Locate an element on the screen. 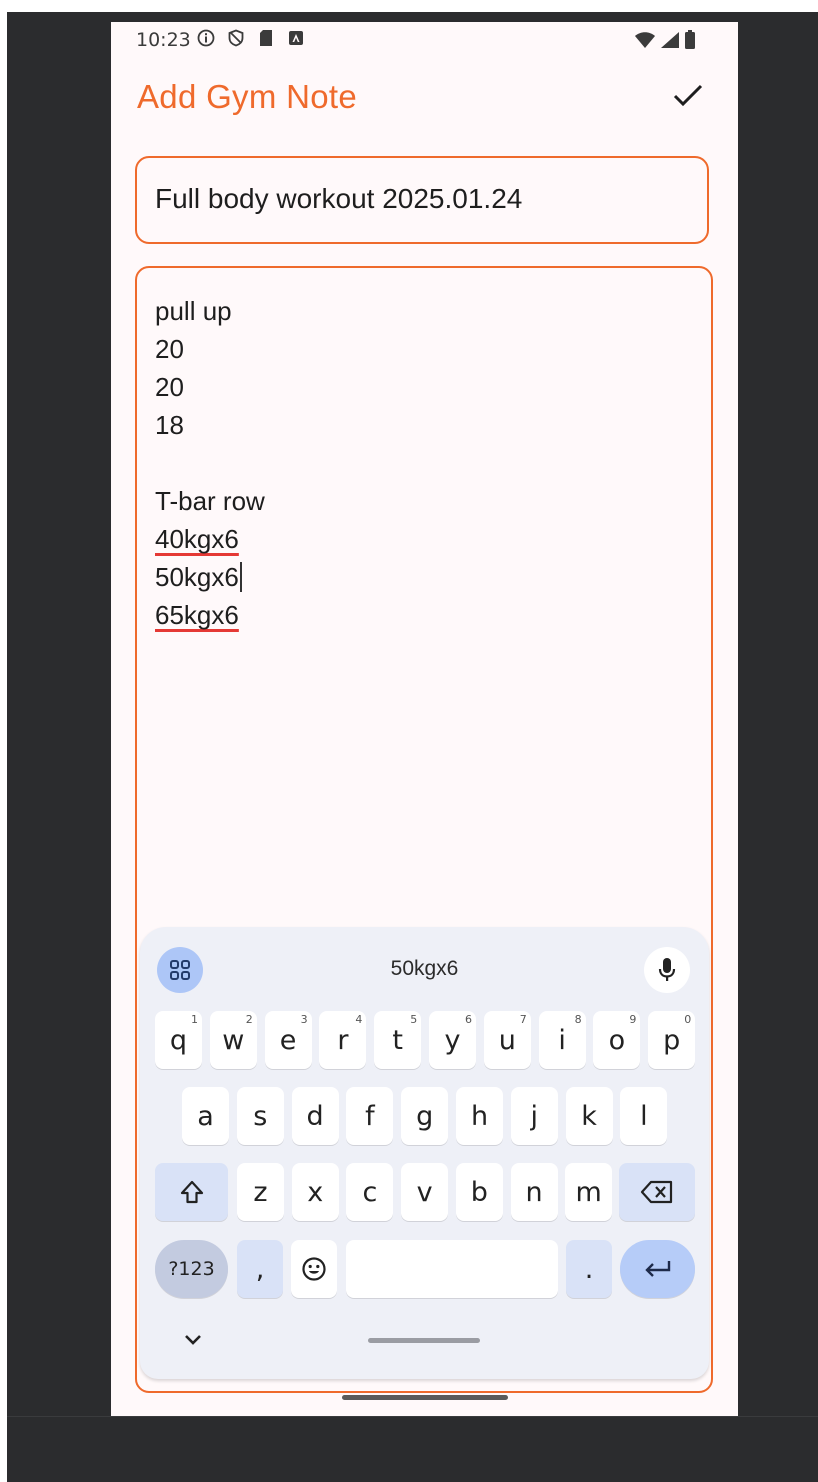 The width and height of the screenshot is (818, 1482). key-hint: 0 is located at coordinates (688, 1019).